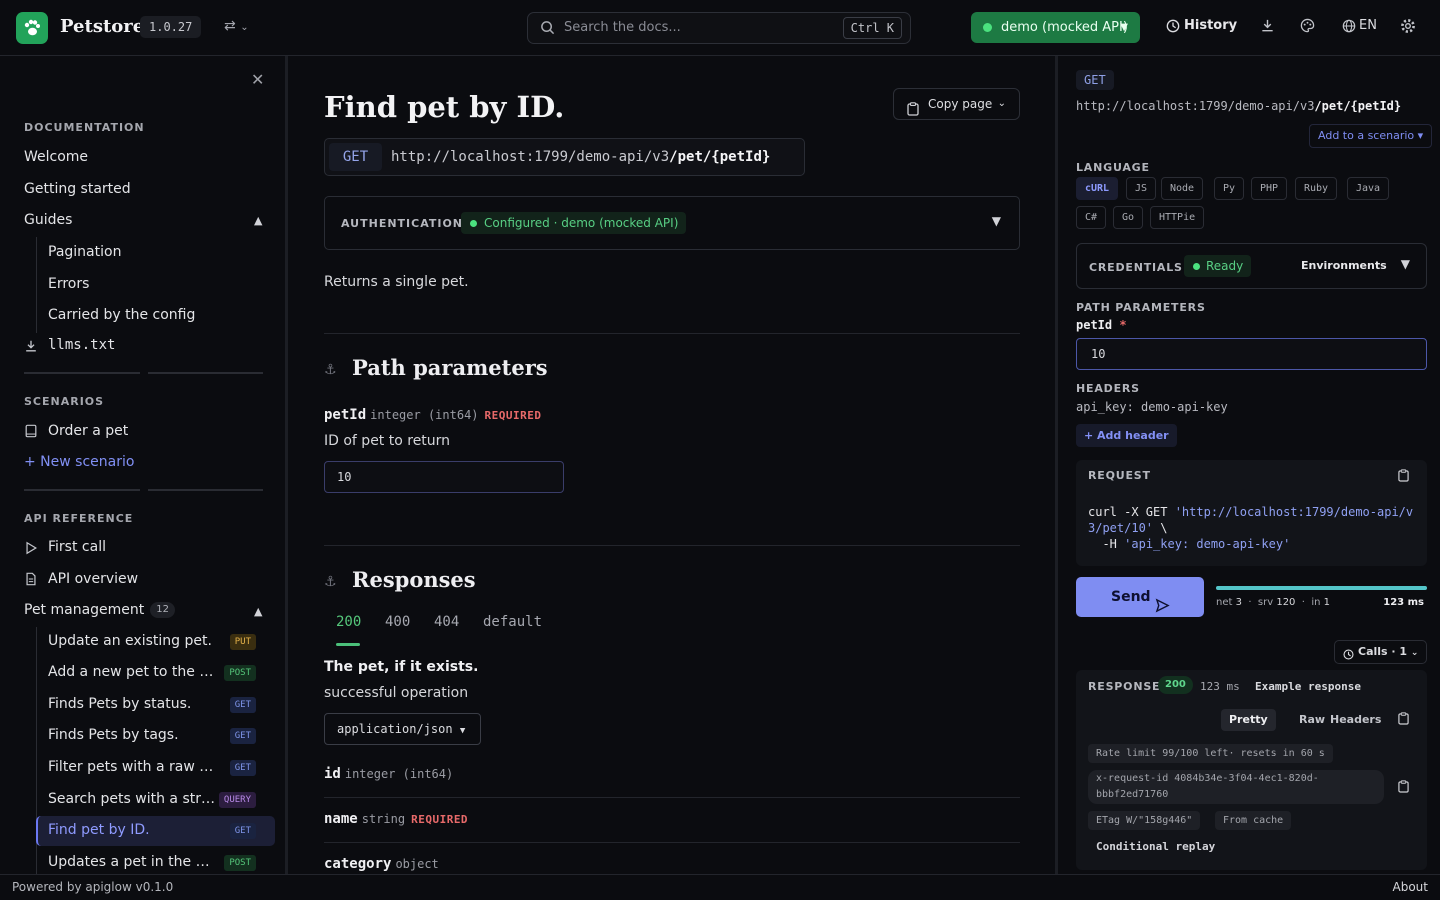  Describe the element at coordinates (121, 315) in the screenshot. I see `sidebar-item-carried-by-config: Carried by the config` at that location.